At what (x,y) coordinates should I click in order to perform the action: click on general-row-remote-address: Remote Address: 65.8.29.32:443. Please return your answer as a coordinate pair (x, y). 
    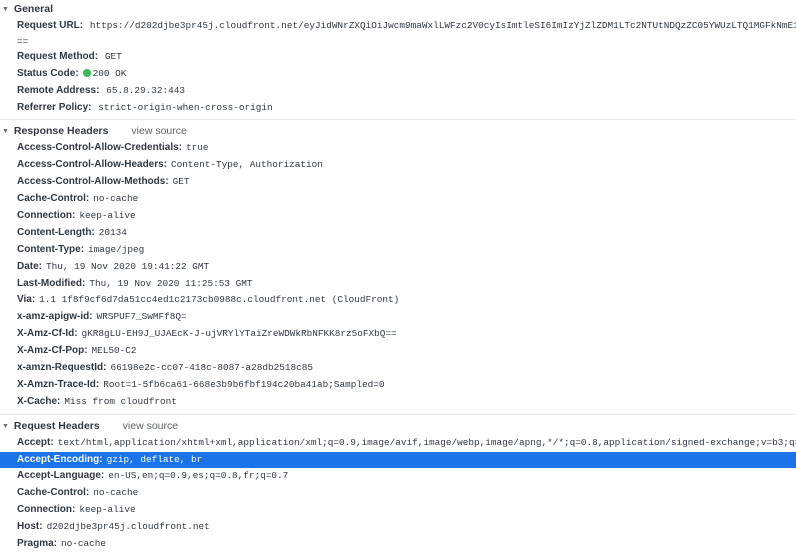
    Looking at the image, I should click on (398, 91).